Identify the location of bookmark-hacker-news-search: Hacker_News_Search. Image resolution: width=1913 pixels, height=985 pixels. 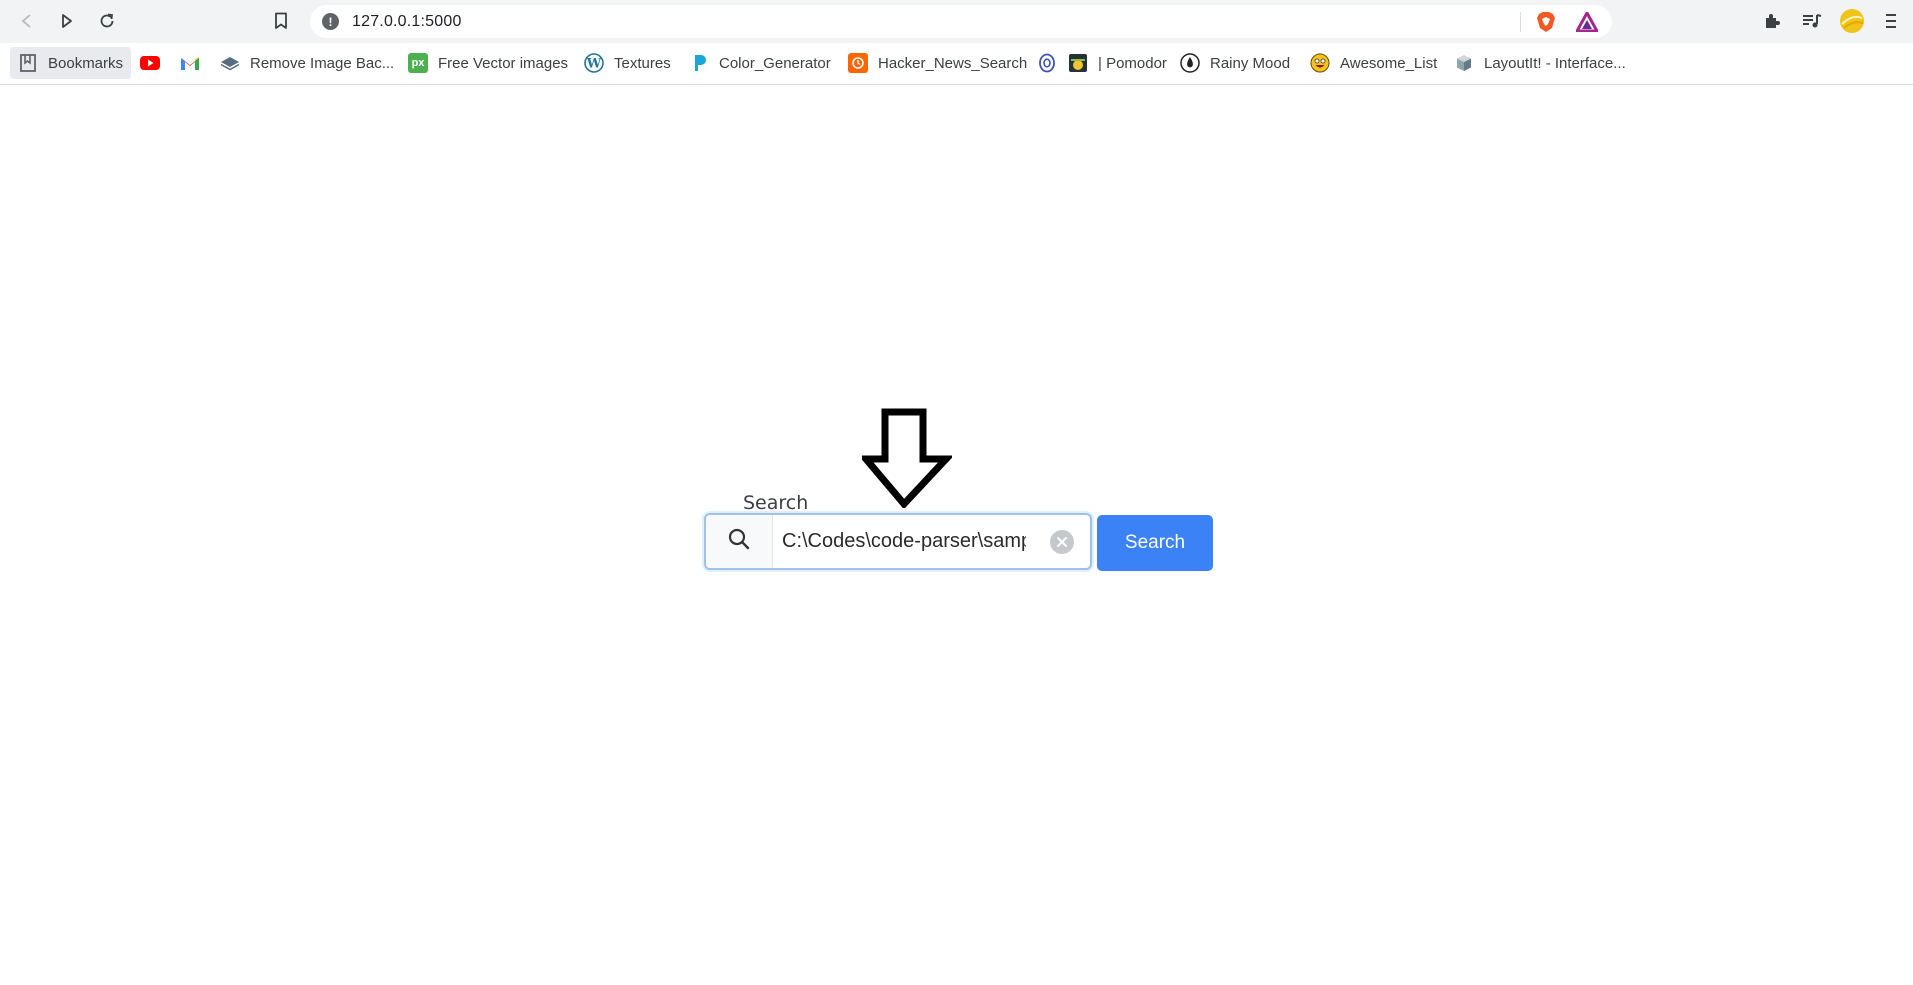
(937, 63).